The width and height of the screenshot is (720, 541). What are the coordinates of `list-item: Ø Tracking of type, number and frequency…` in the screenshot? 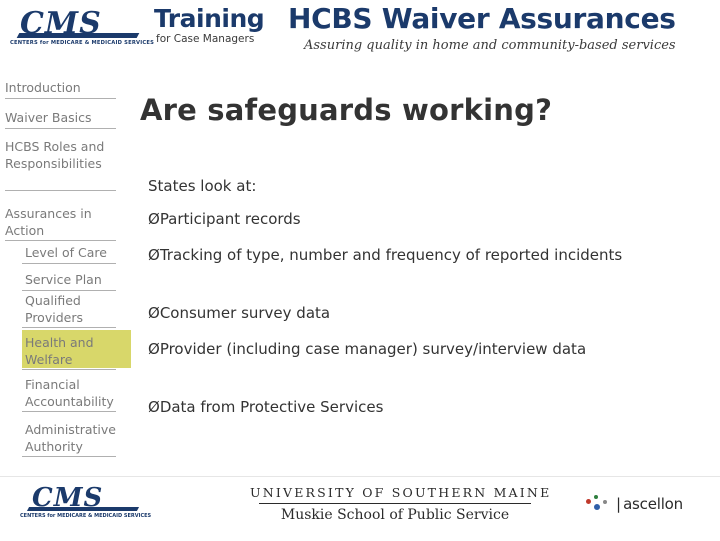 It's located at (410, 255).